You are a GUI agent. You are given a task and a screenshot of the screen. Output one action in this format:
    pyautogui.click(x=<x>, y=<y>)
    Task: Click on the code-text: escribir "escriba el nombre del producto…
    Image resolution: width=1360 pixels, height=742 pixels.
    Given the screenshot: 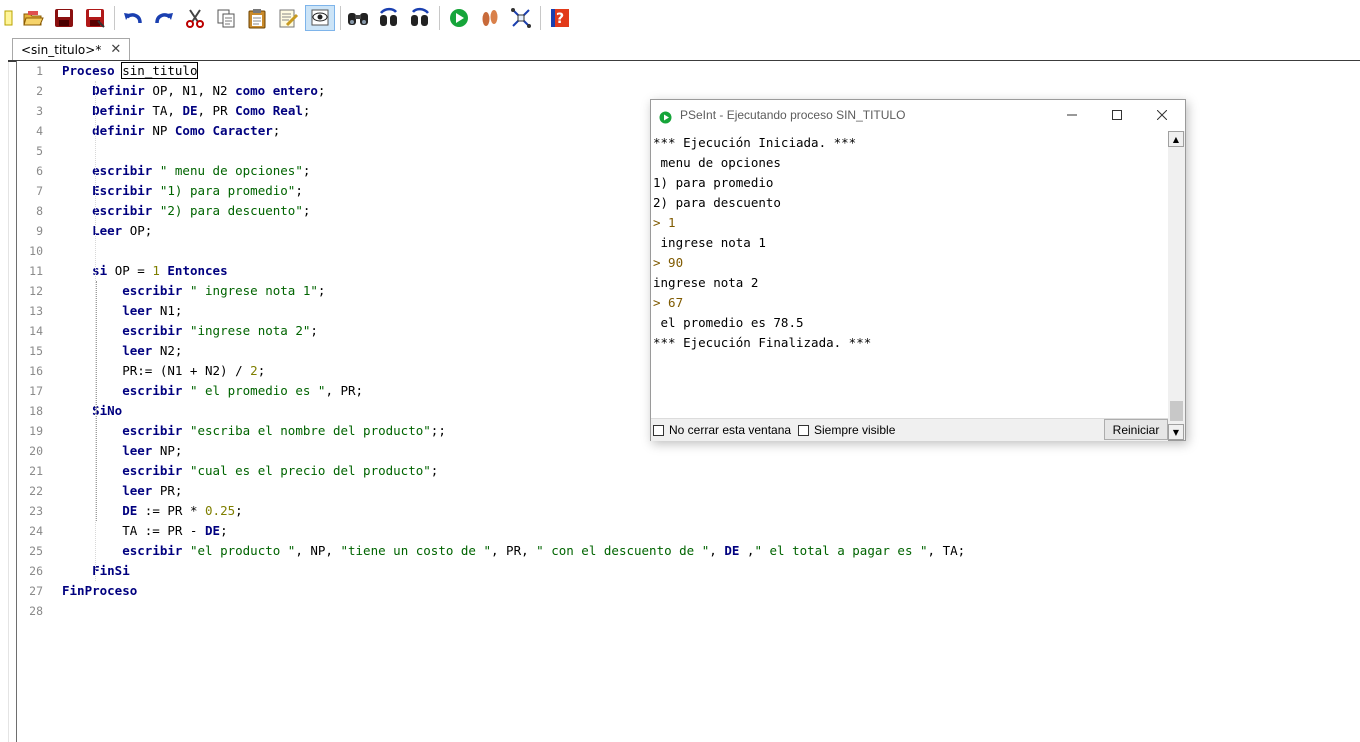 What is the action you would take?
    pyautogui.click(x=254, y=431)
    